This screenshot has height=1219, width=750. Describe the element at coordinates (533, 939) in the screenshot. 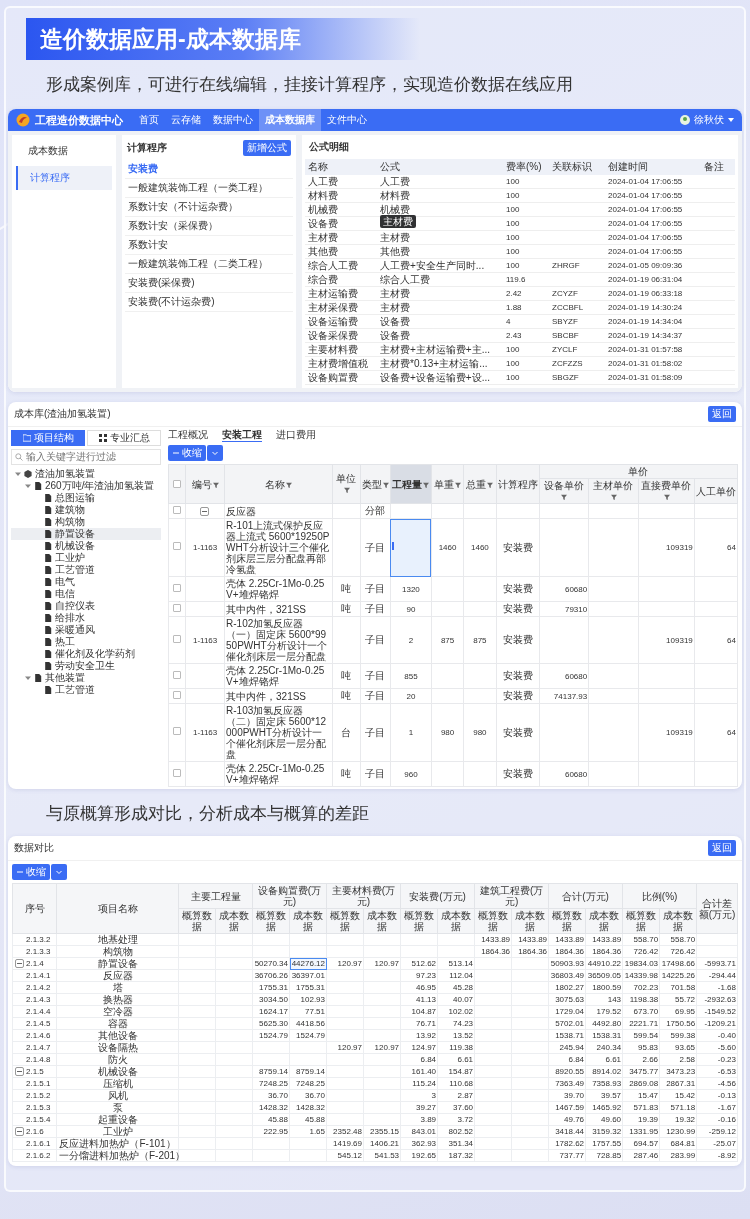

I see `table-cell: 1433.89` at that location.